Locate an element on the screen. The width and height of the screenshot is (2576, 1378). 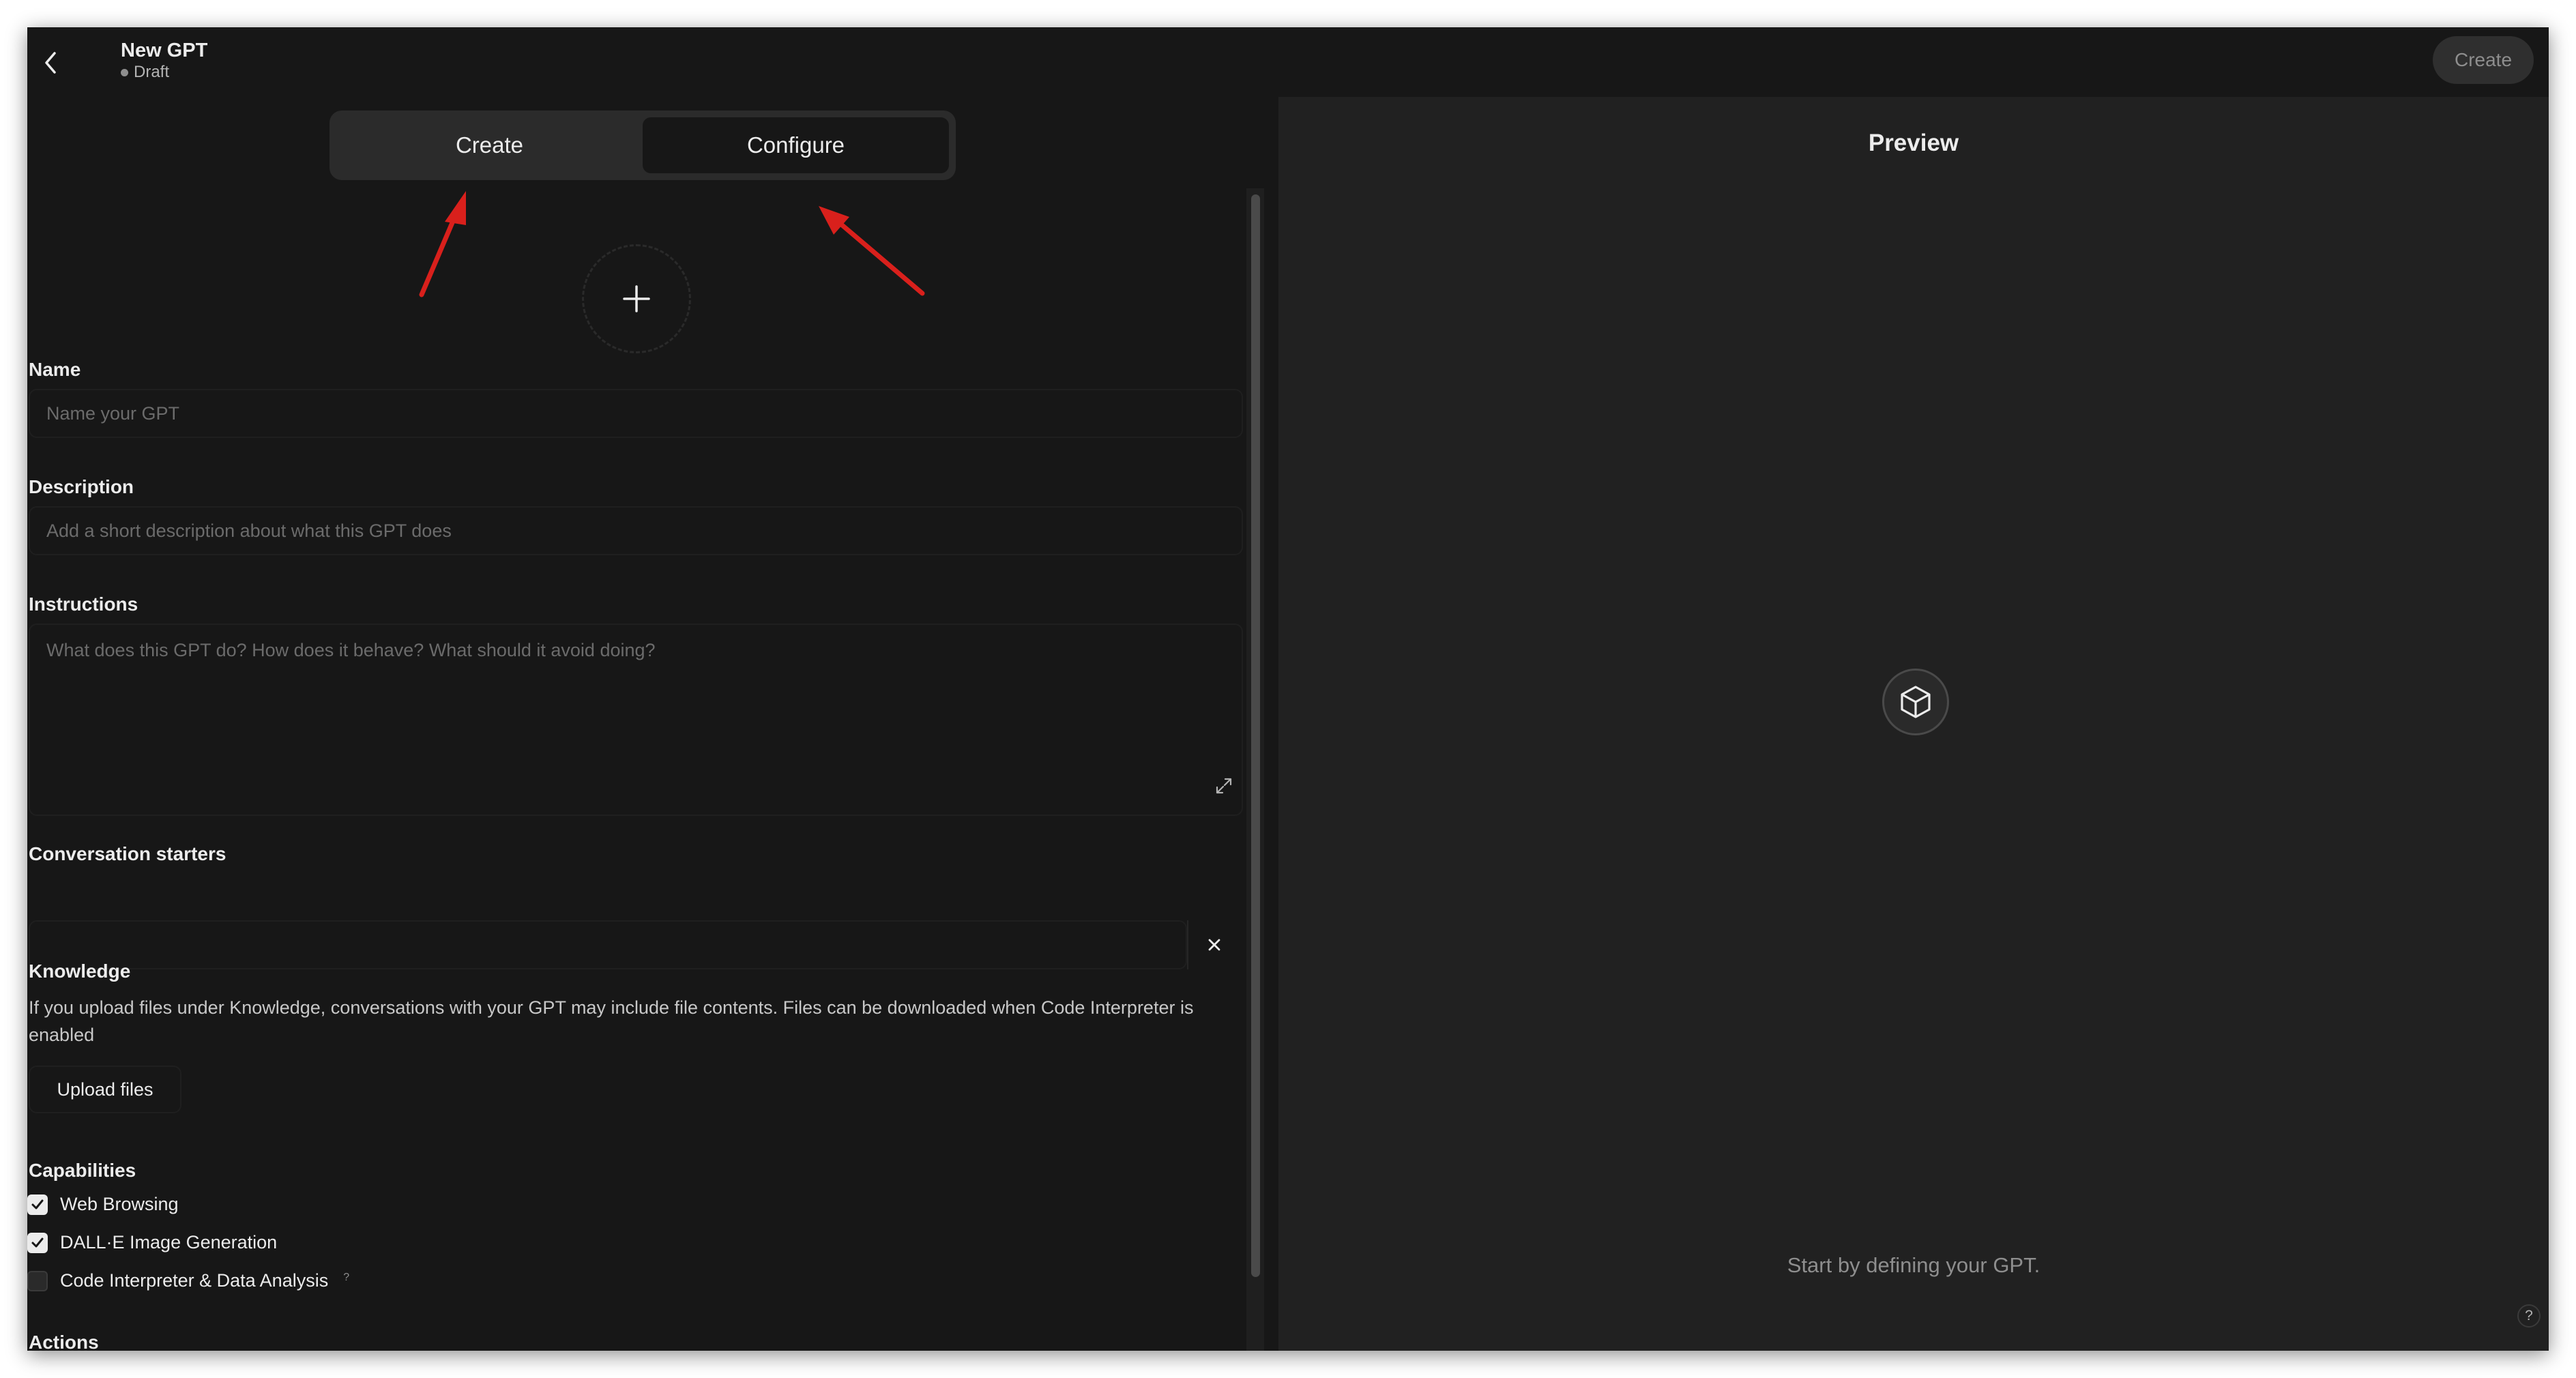
gpt-title: New GPT is located at coordinates (164, 50).